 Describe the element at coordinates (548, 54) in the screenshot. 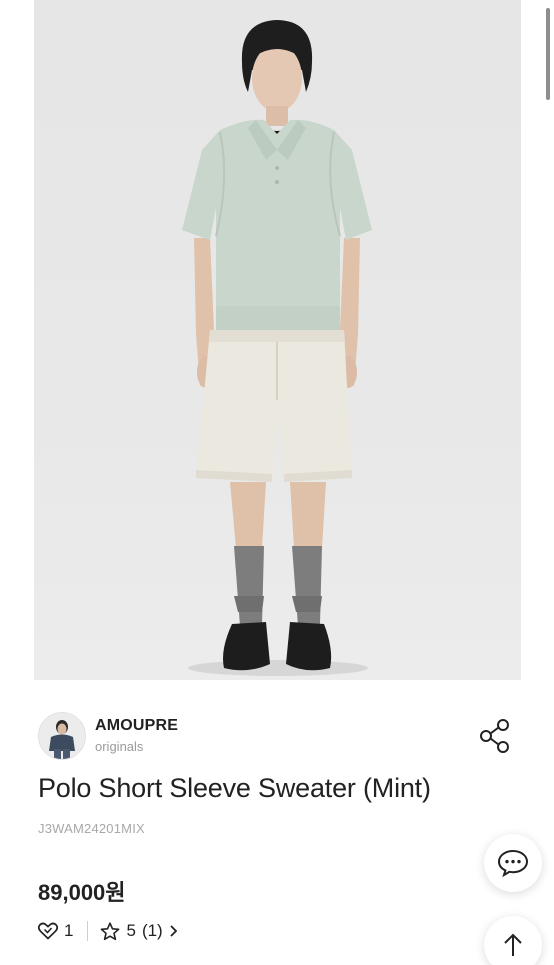

I see `scrollbar` at that location.